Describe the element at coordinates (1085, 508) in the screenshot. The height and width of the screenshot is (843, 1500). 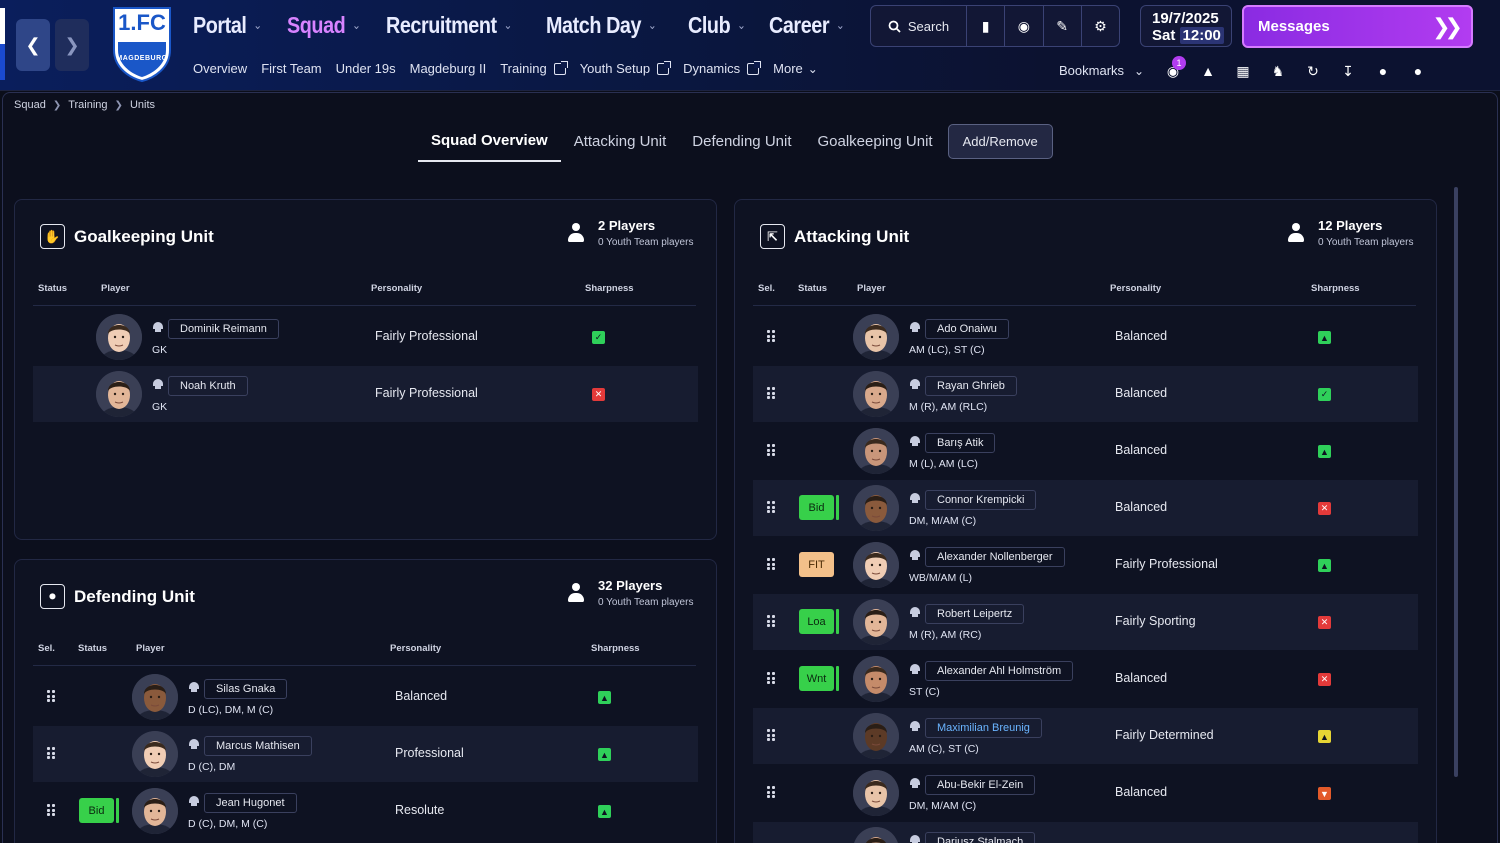
I see `table-row: Bid Connor Krempicki DM, M/AM (C) Balanced ✕` at that location.